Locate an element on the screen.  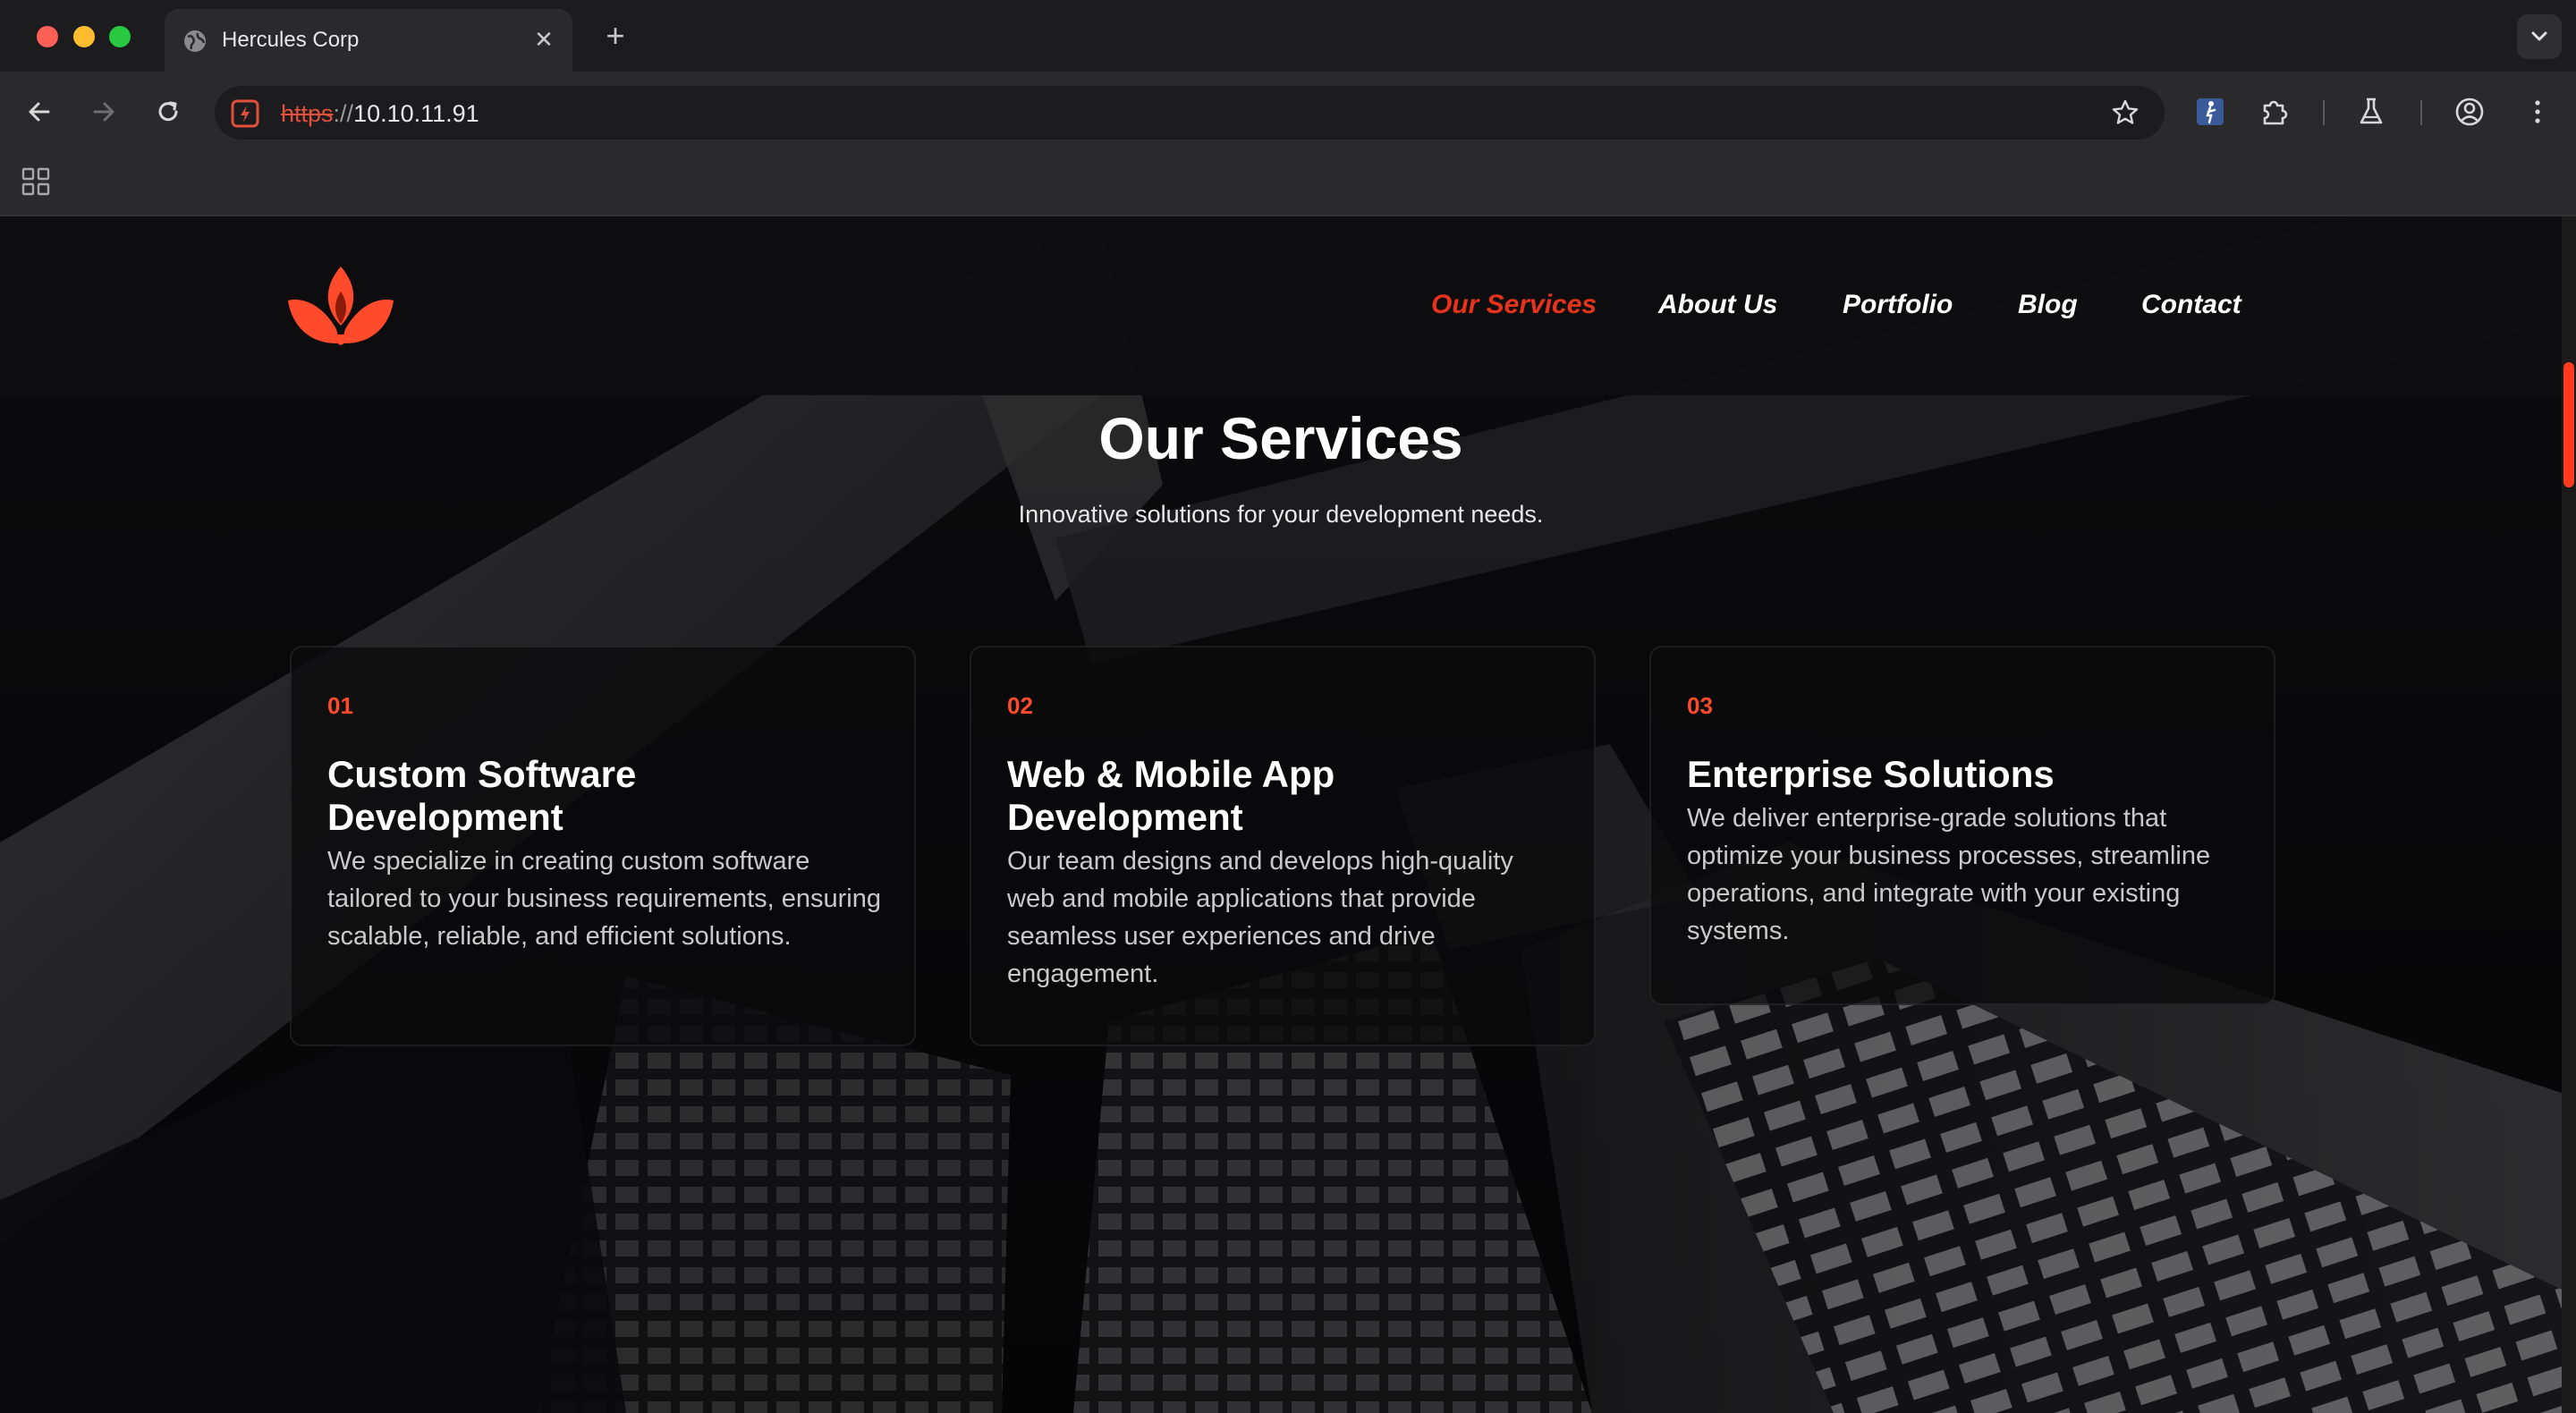
address-bar: https://10.10.11.91 is located at coordinates (1190, 113).